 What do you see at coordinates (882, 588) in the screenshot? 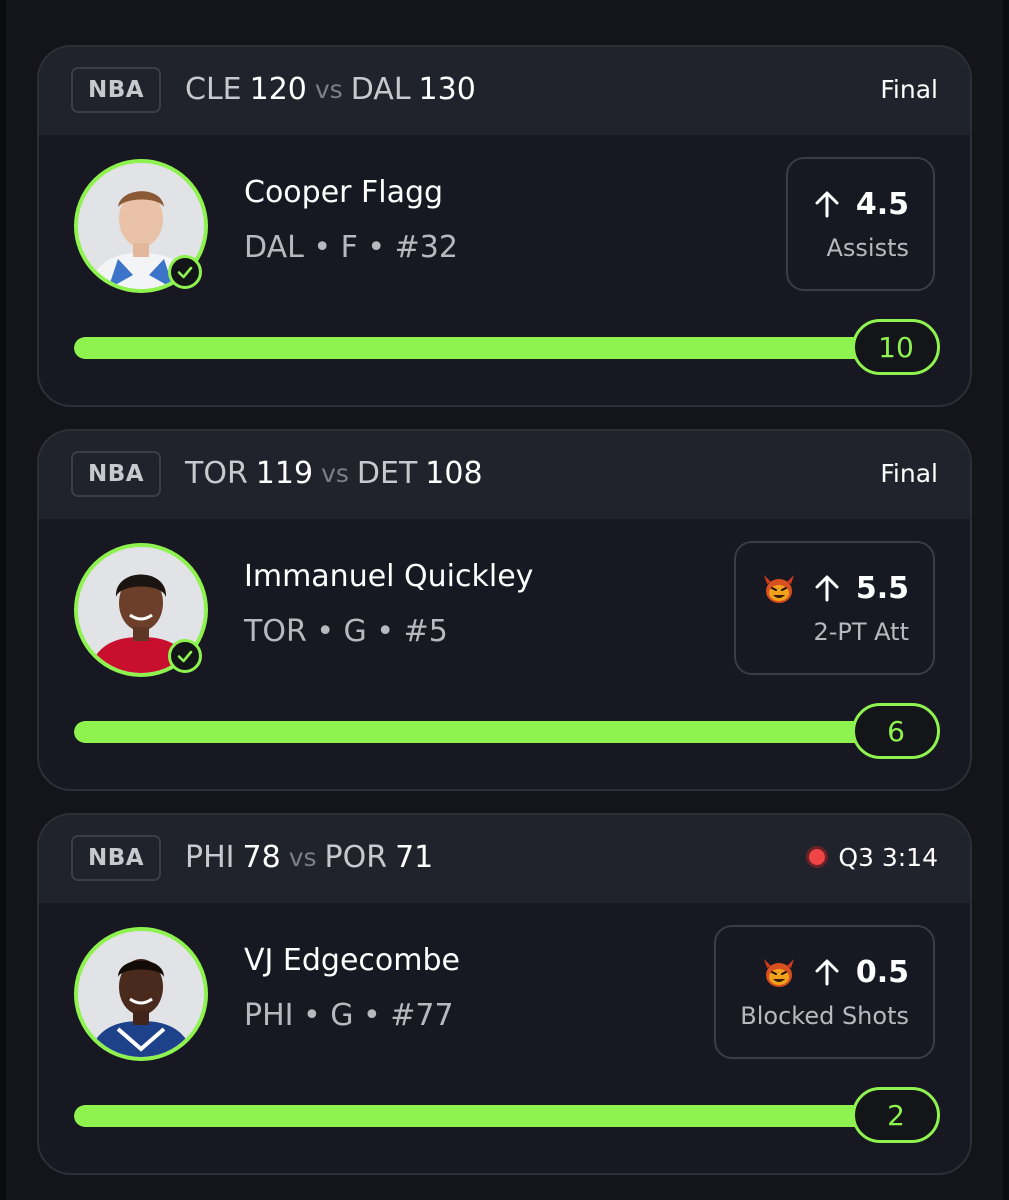
I see `pick-line: 5.5` at bounding box center [882, 588].